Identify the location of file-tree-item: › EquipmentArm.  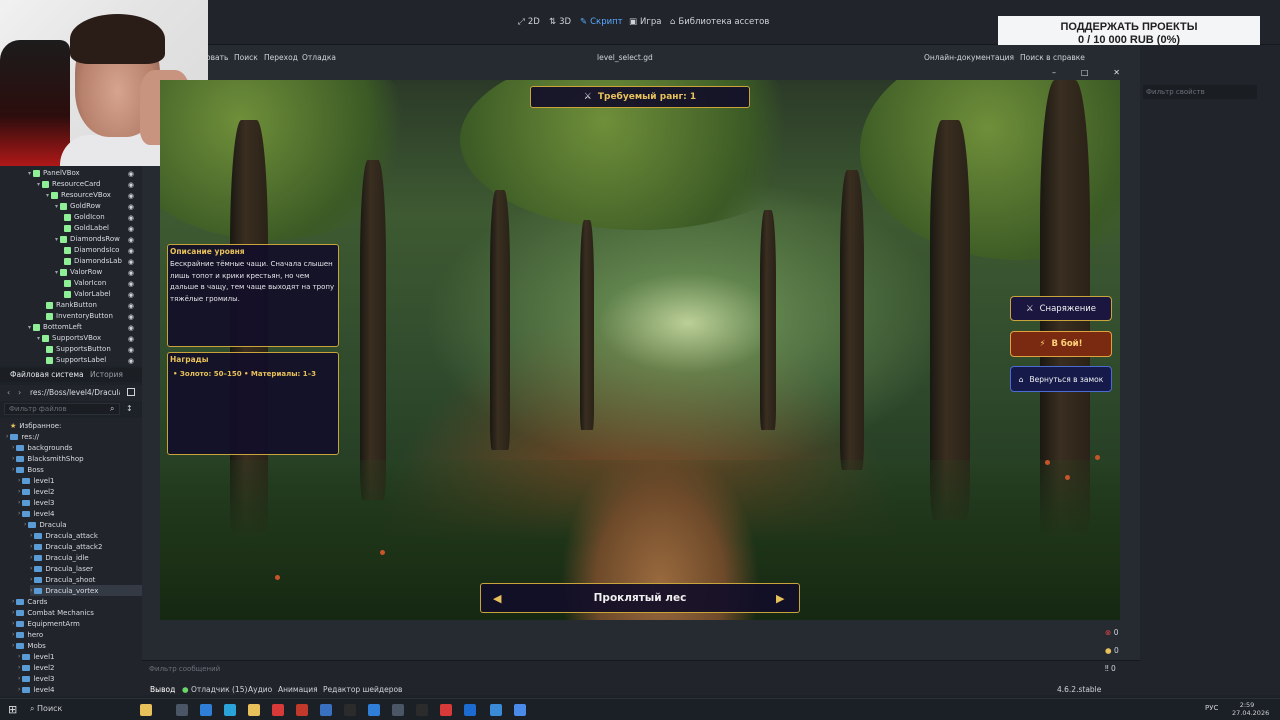
(77, 623).